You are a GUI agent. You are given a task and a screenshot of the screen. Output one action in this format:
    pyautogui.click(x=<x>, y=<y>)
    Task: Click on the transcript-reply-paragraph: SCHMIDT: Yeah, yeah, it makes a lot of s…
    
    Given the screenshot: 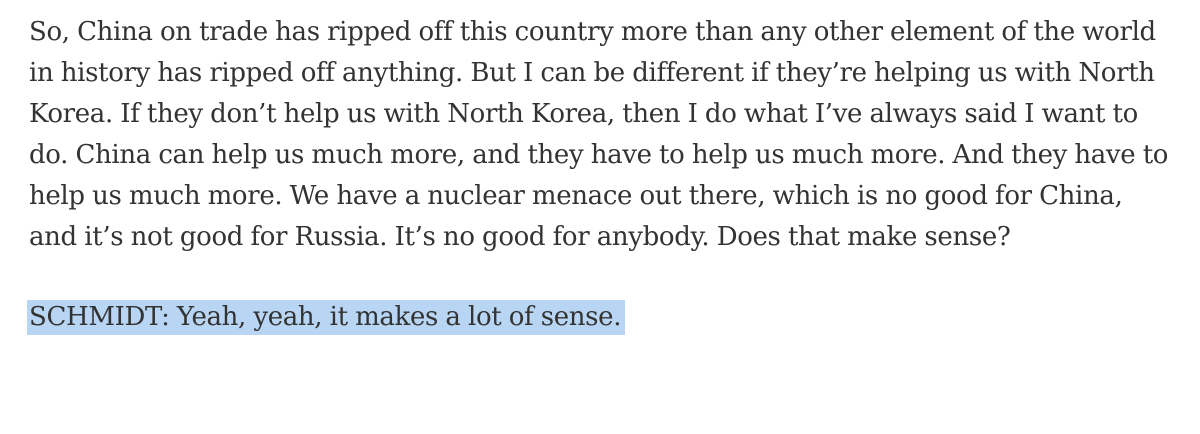 What is the action you would take?
    pyautogui.click(x=603, y=317)
    